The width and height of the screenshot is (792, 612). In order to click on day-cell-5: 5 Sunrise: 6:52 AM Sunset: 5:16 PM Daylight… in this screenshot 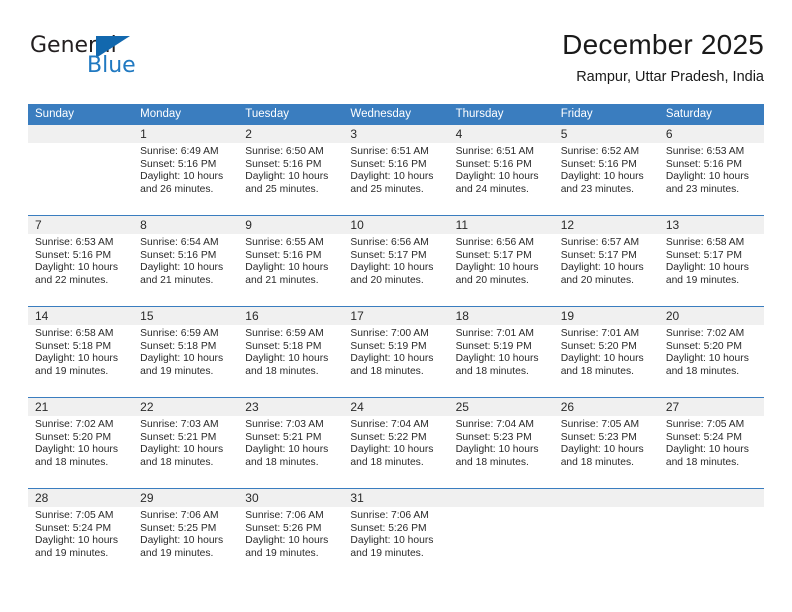, I will do `click(606, 164)`.